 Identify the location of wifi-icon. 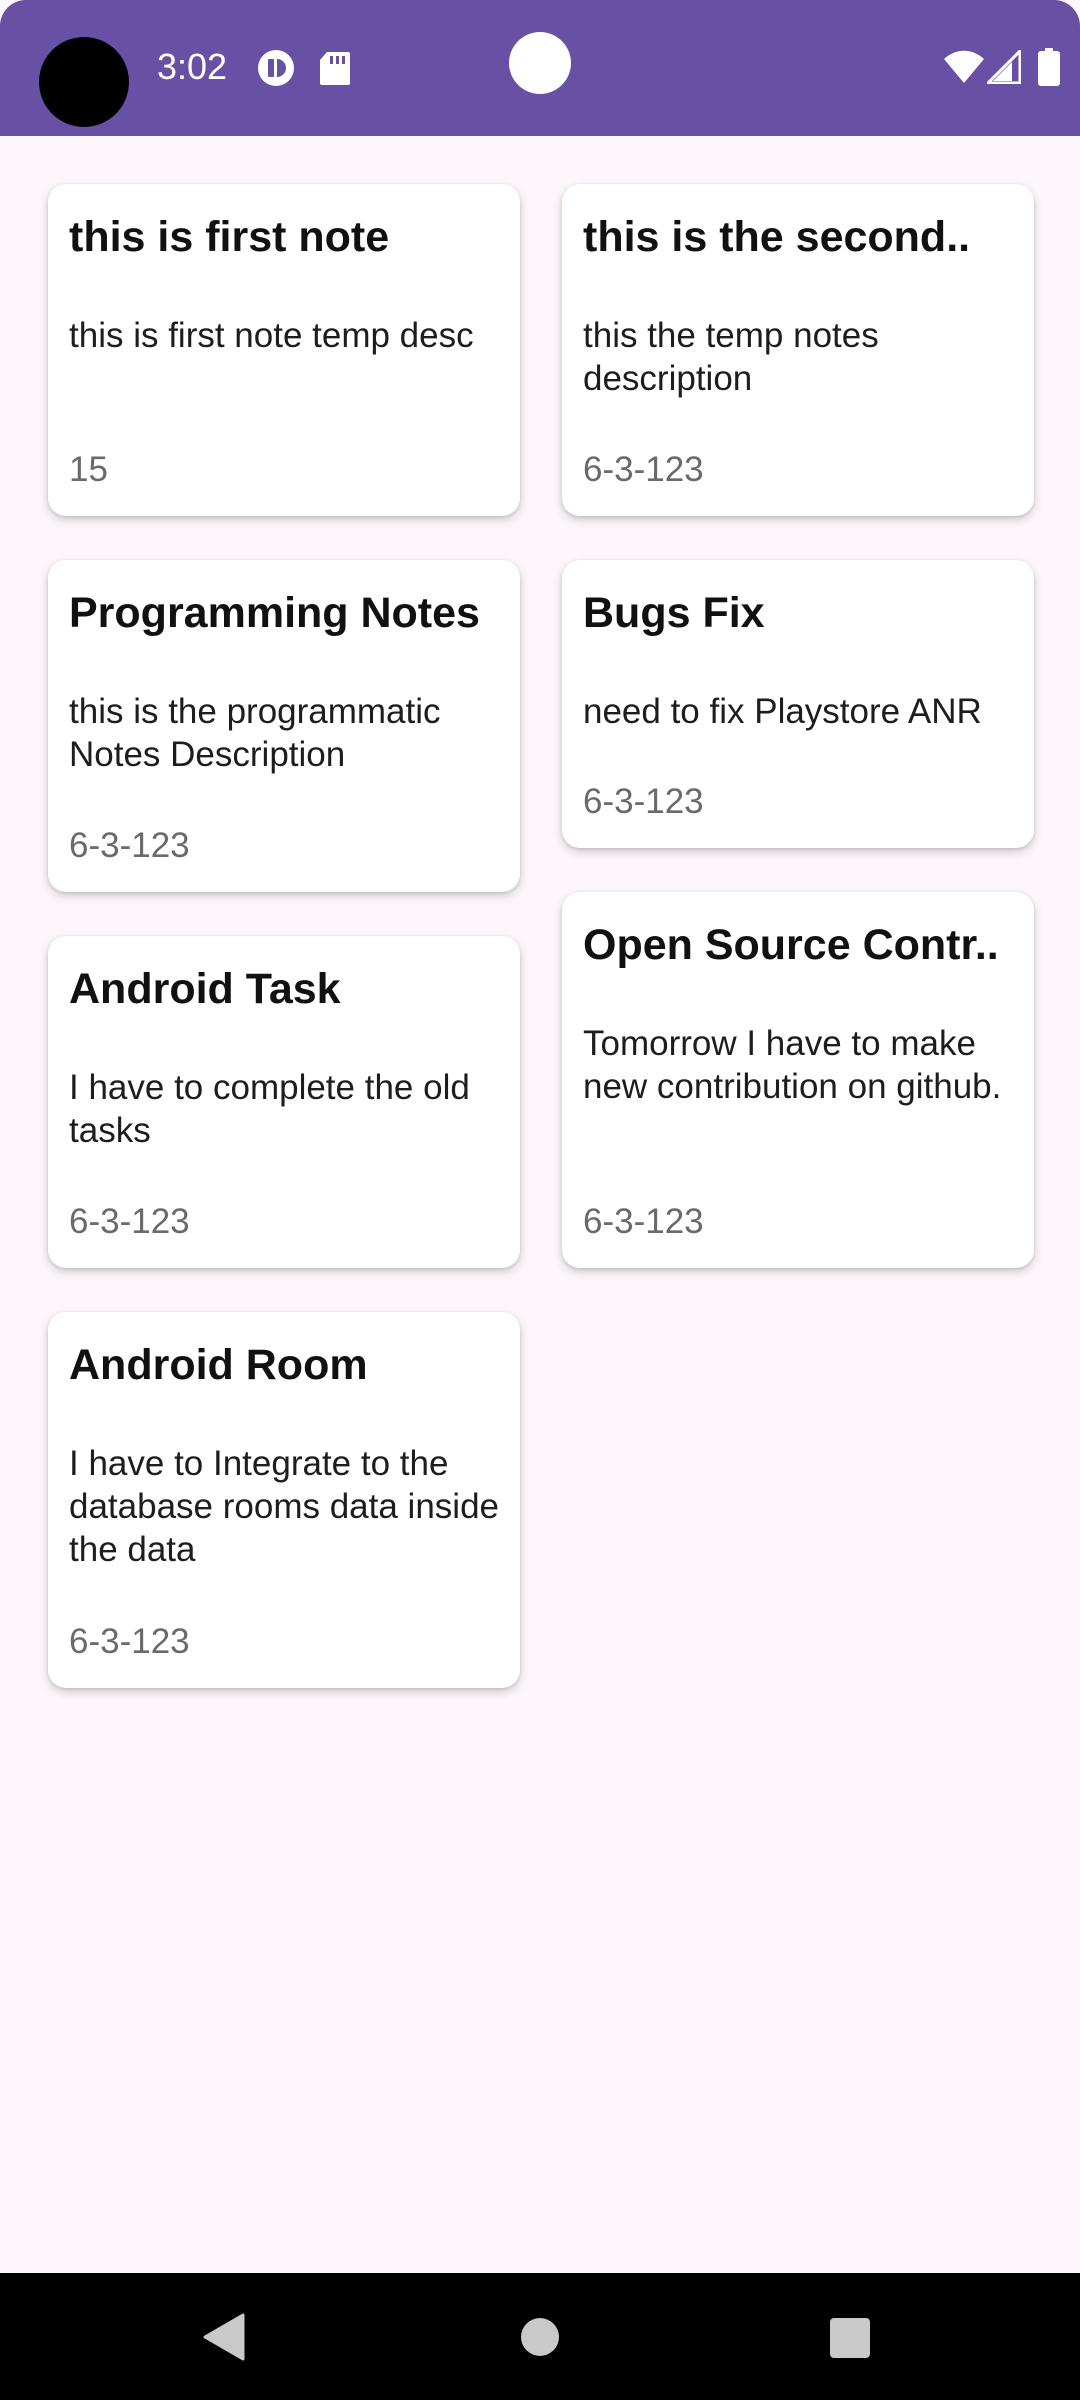
(964, 66).